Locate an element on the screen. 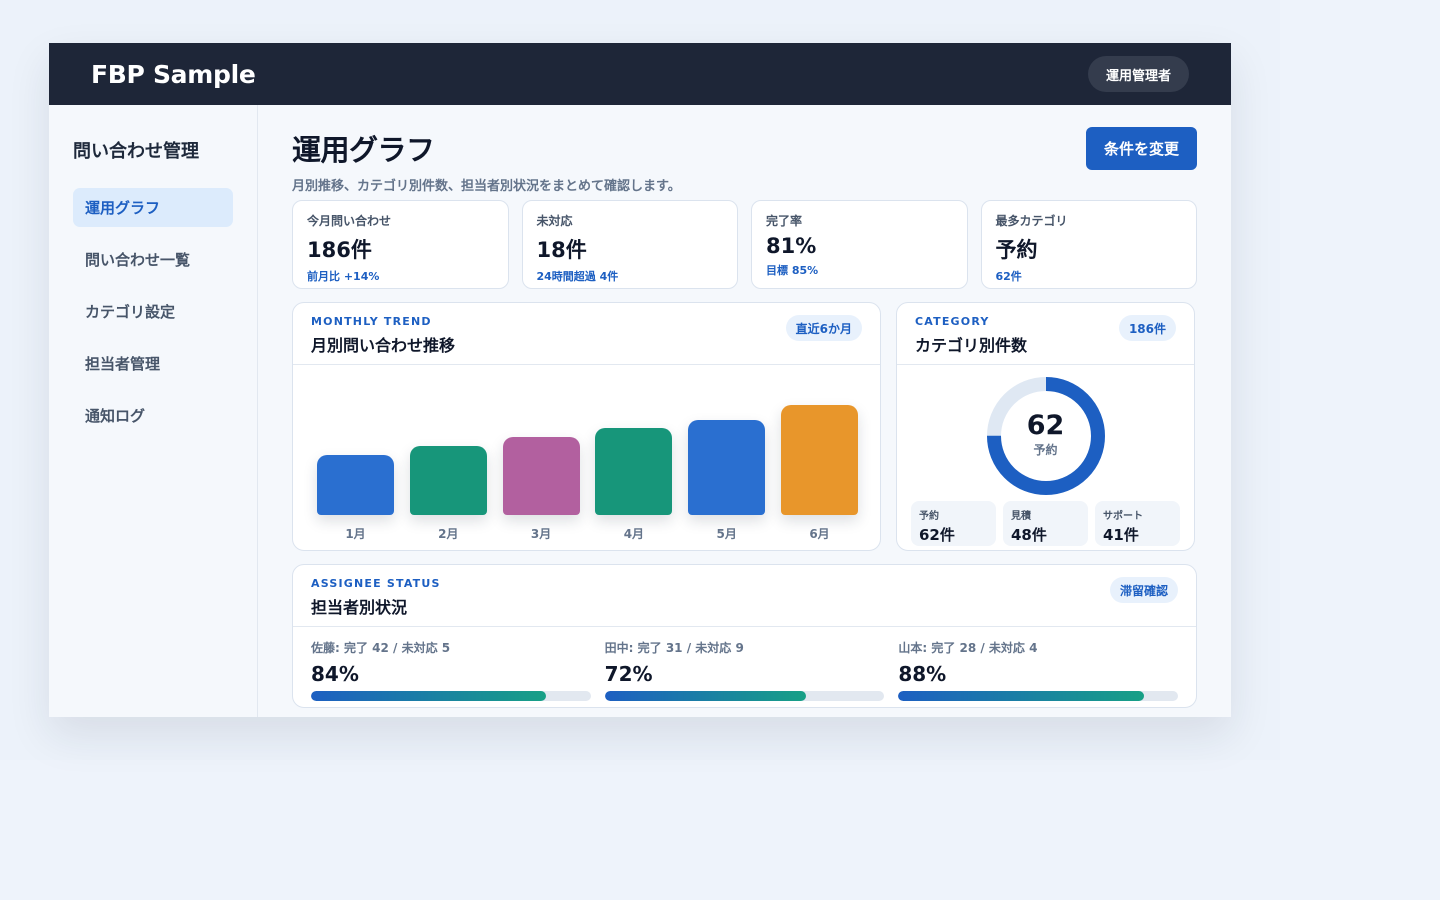 This screenshot has width=1440, height=900. backlog-check-chip: 滞留確認 is located at coordinates (1143, 590).